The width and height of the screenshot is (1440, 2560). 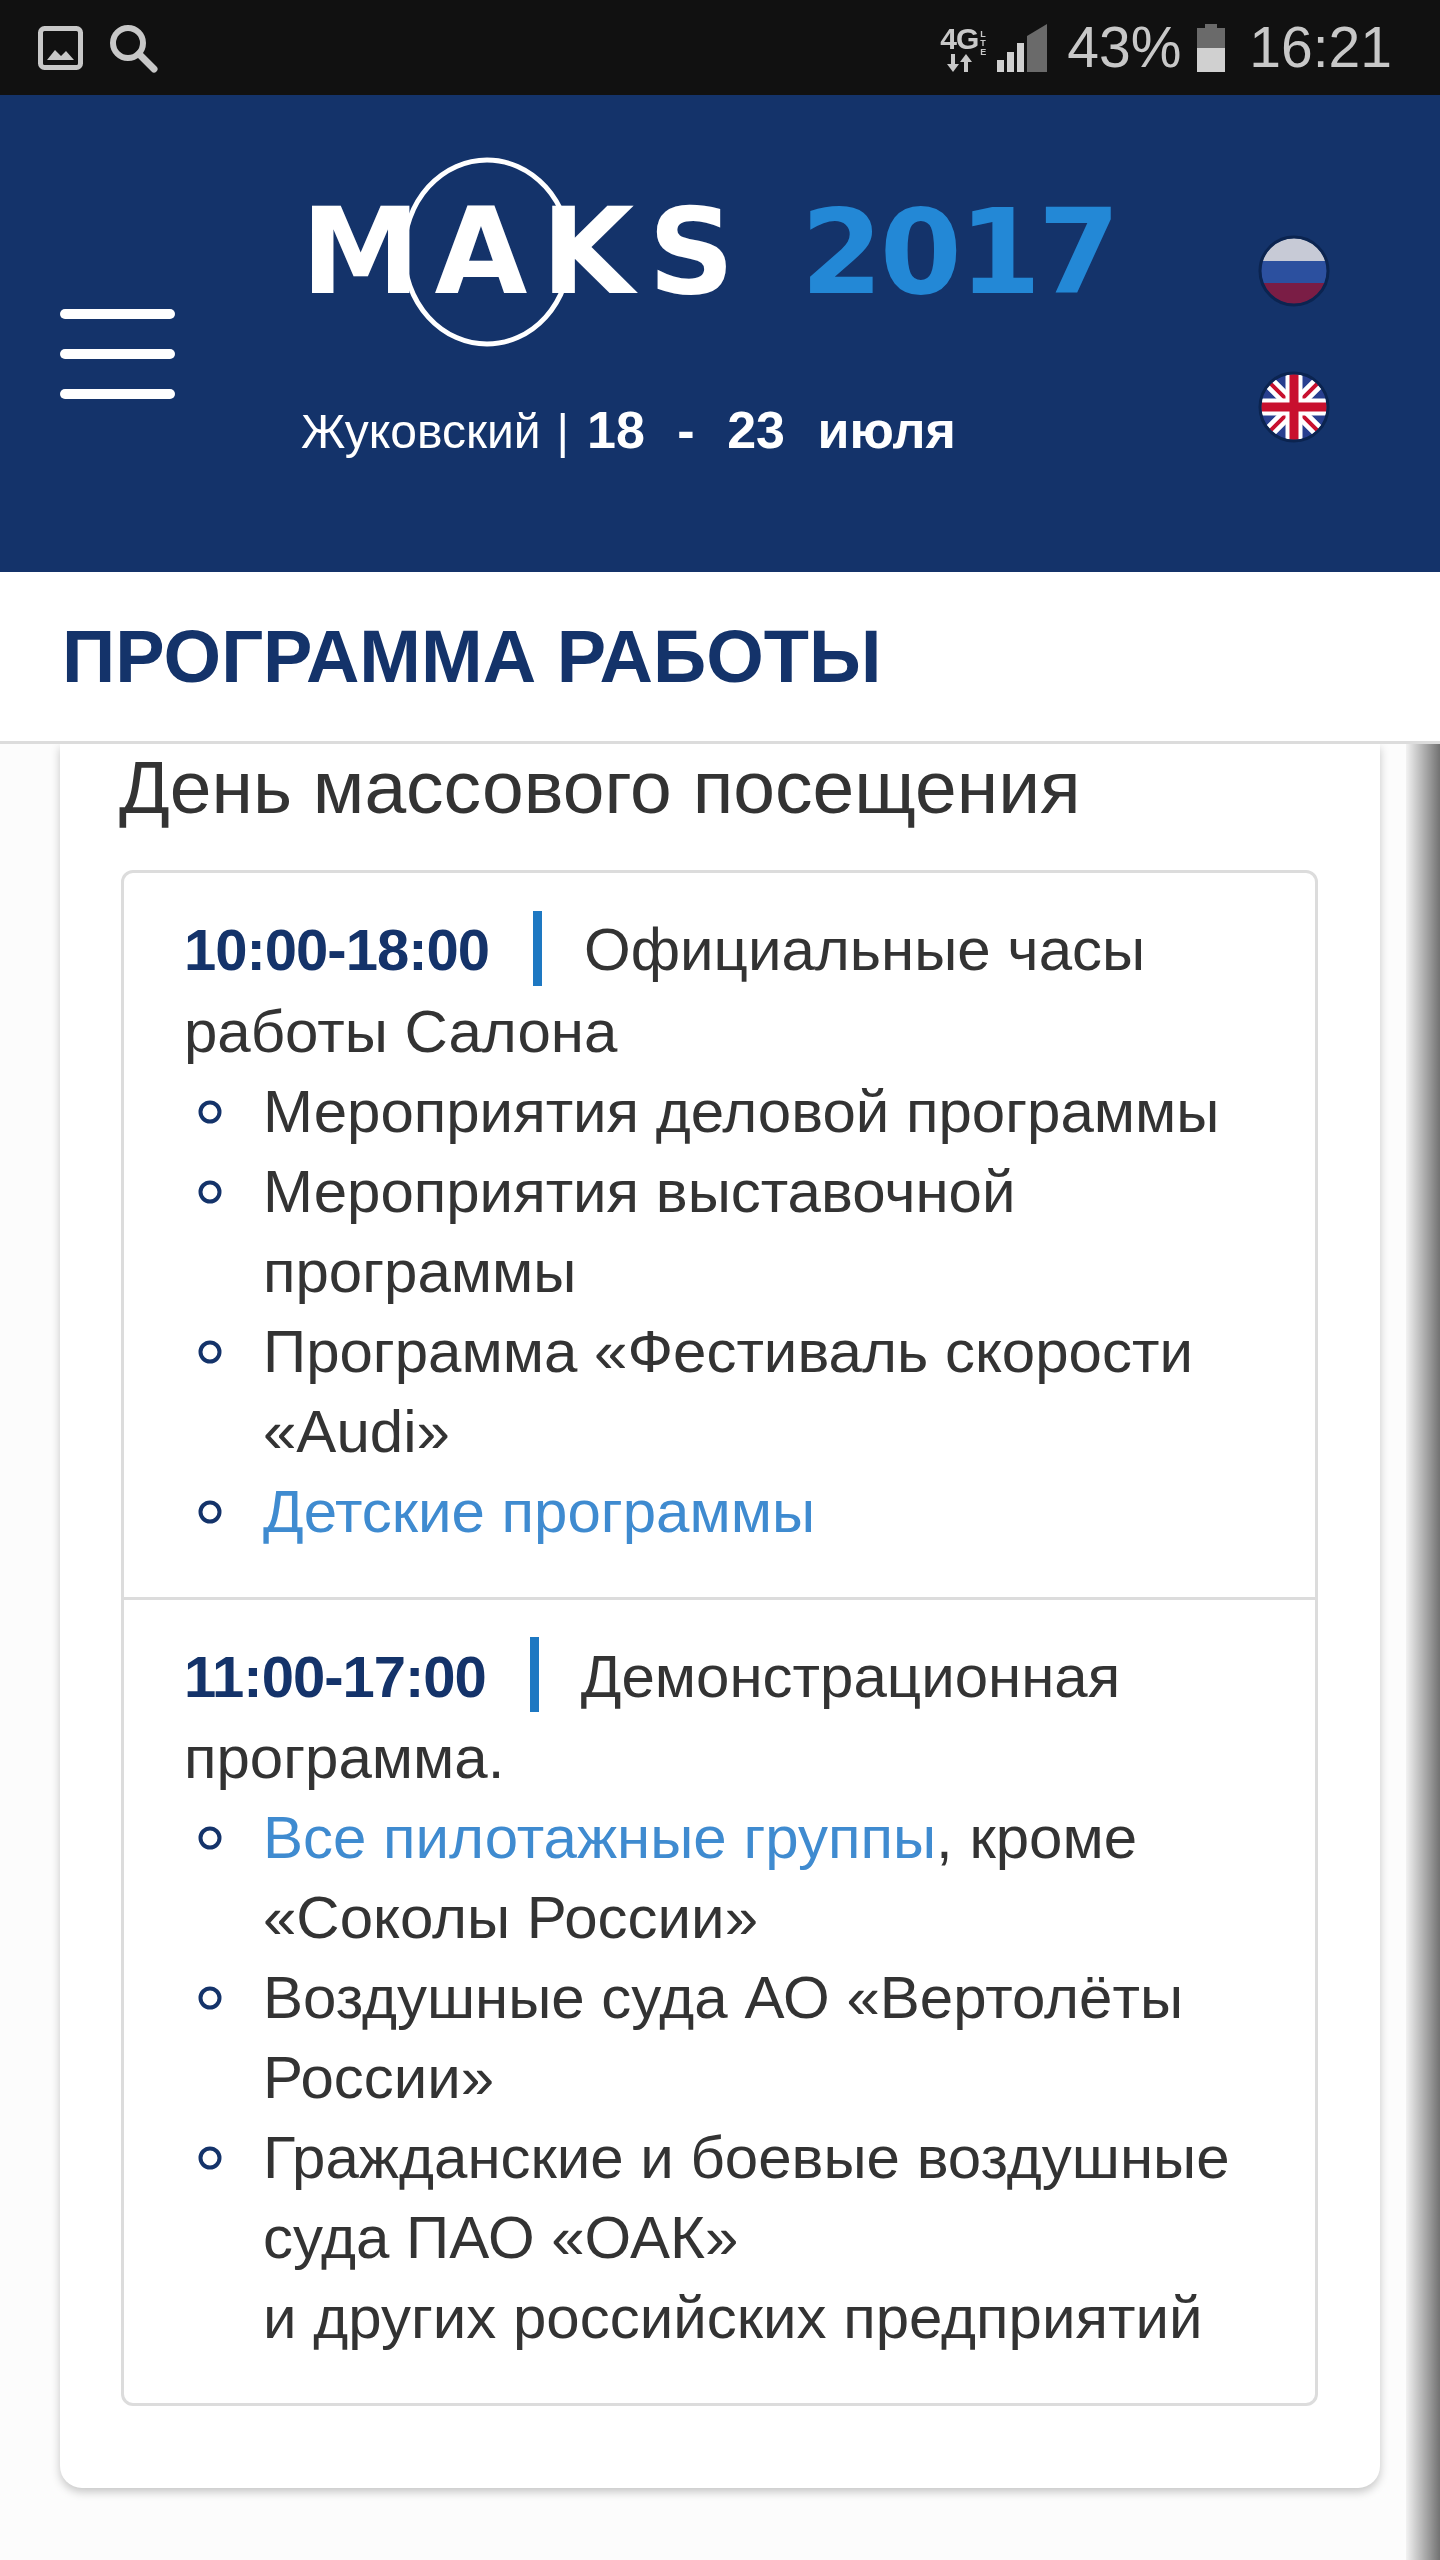 What do you see at coordinates (959, 38) in the screenshot?
I see `network-type-label: 4G` at bounding box center [959, 38].